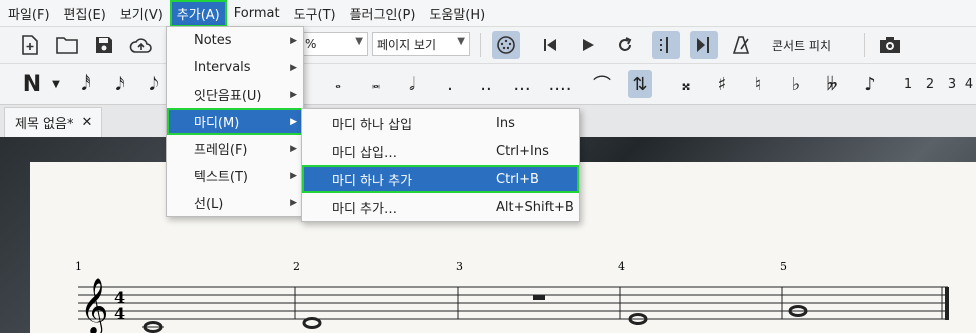  Describe the element at coordinates (686, 84) in the screenshot. I see `double-sharp-icon: 𝄪` at that location.